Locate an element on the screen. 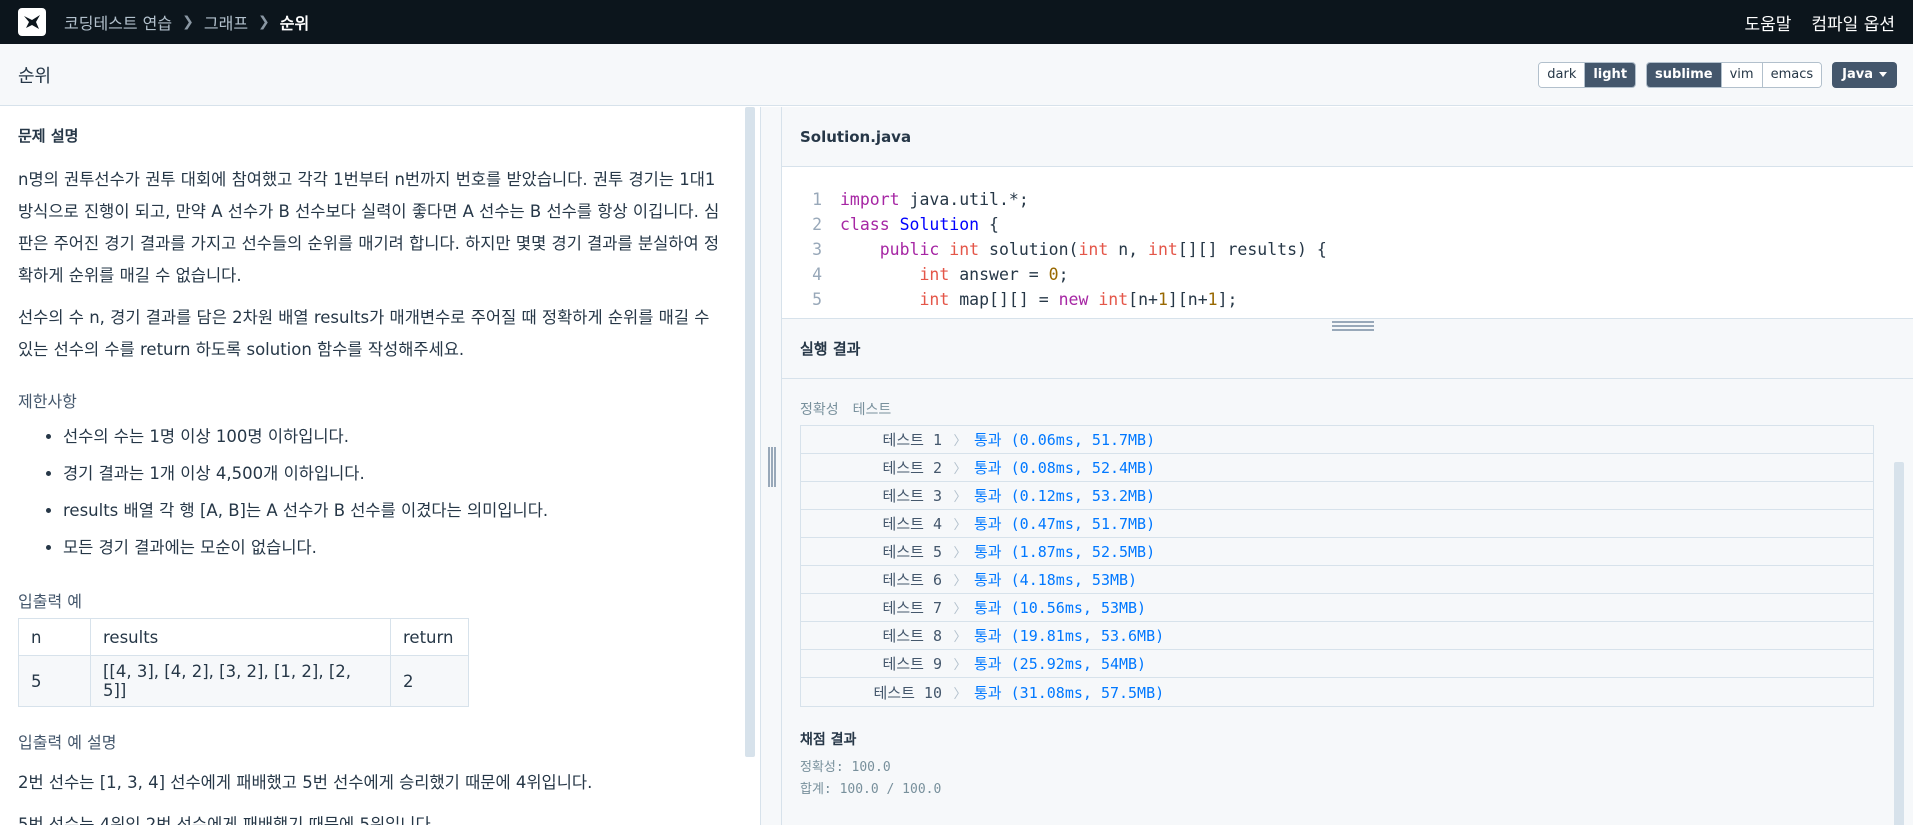  constraint-item: 경기 결과는 1개 이상 4,500개 이하입니다. is located at coordinates (392, 473).